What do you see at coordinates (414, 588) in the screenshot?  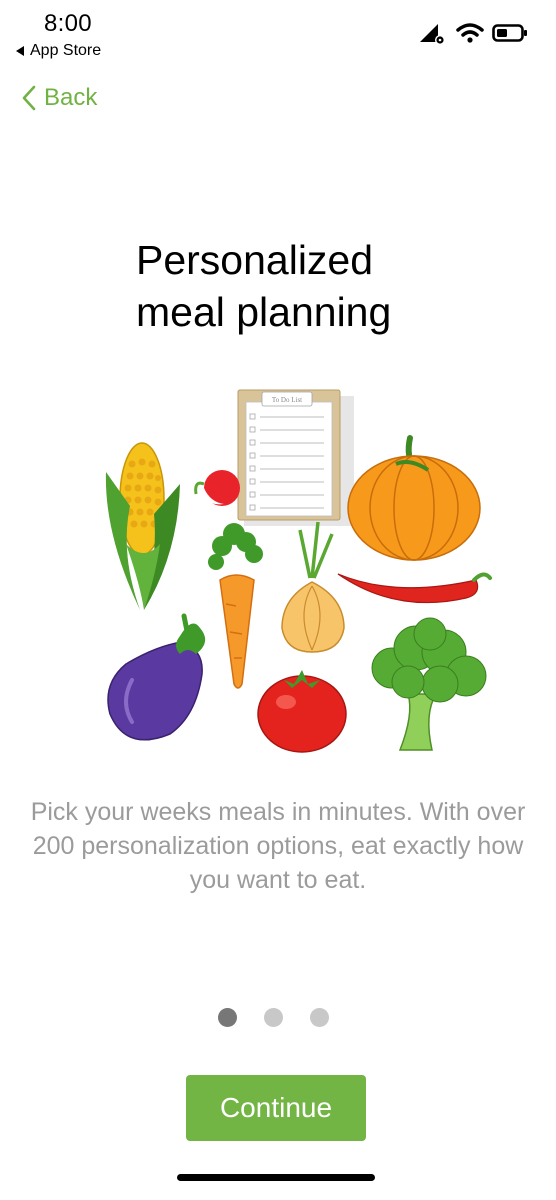 I see `chili-pepper-icon` at bounding box center [414, 588].